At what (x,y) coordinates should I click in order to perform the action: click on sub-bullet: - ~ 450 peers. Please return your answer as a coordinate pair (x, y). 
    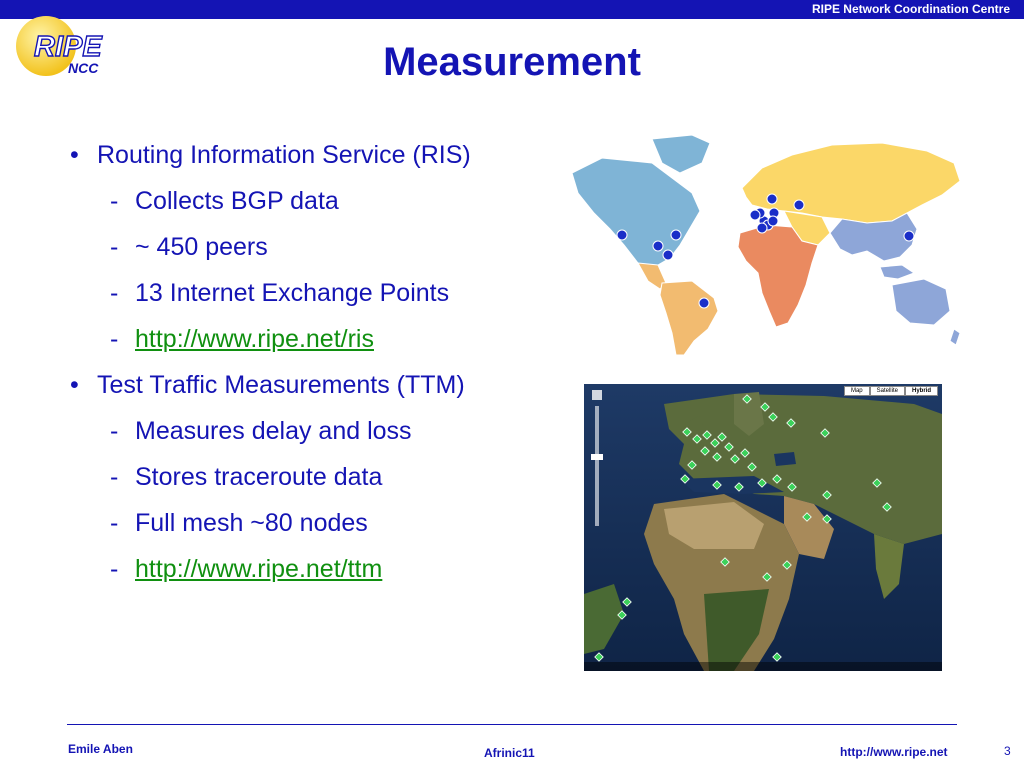
    Looking at the image, I should click on (310, 251).